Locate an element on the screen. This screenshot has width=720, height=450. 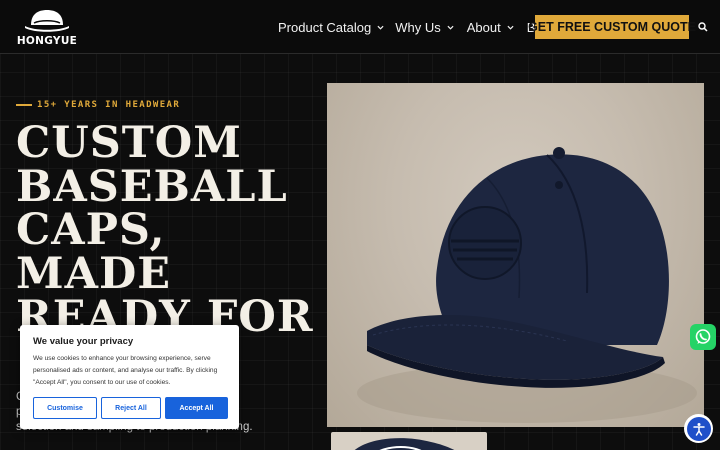
nav-item-why-us: Why Us is located at coordinates (424, 27).